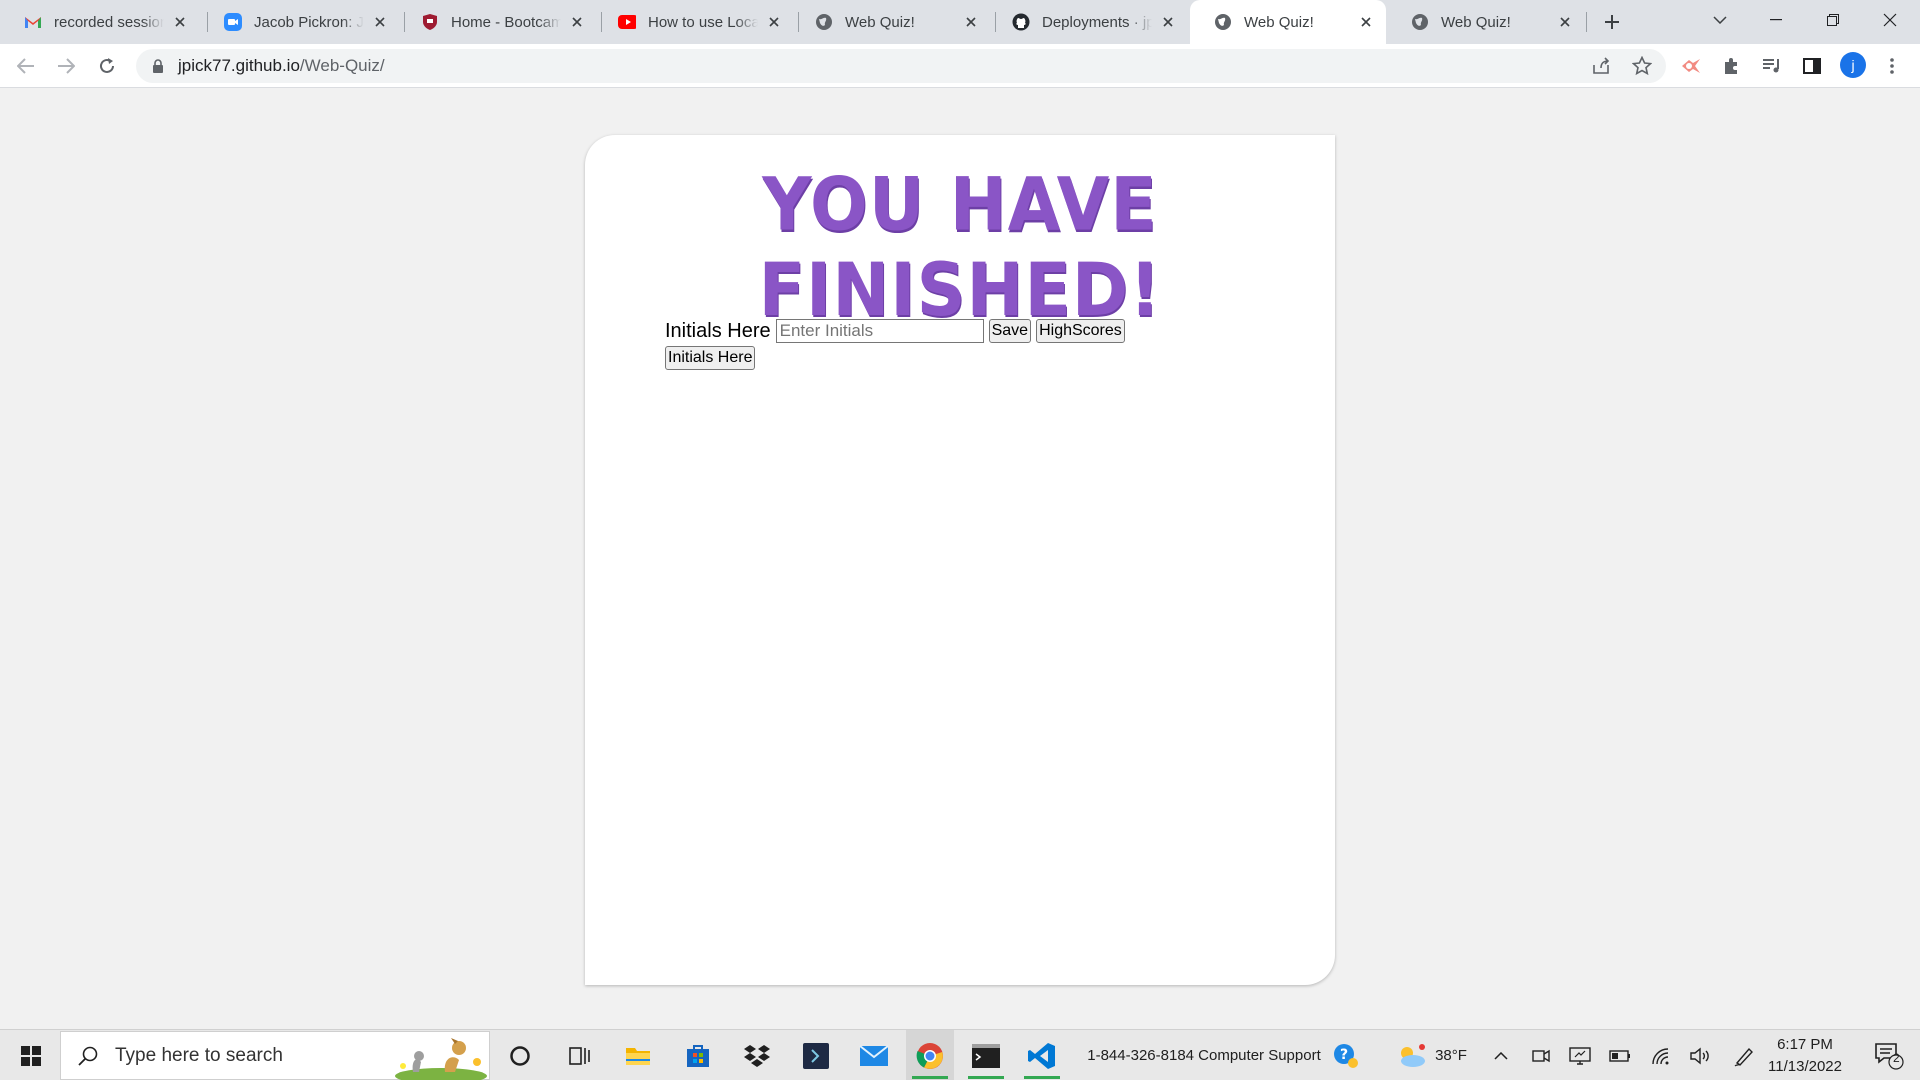  I want to click on arrow-right-icon, so click(66, 66).